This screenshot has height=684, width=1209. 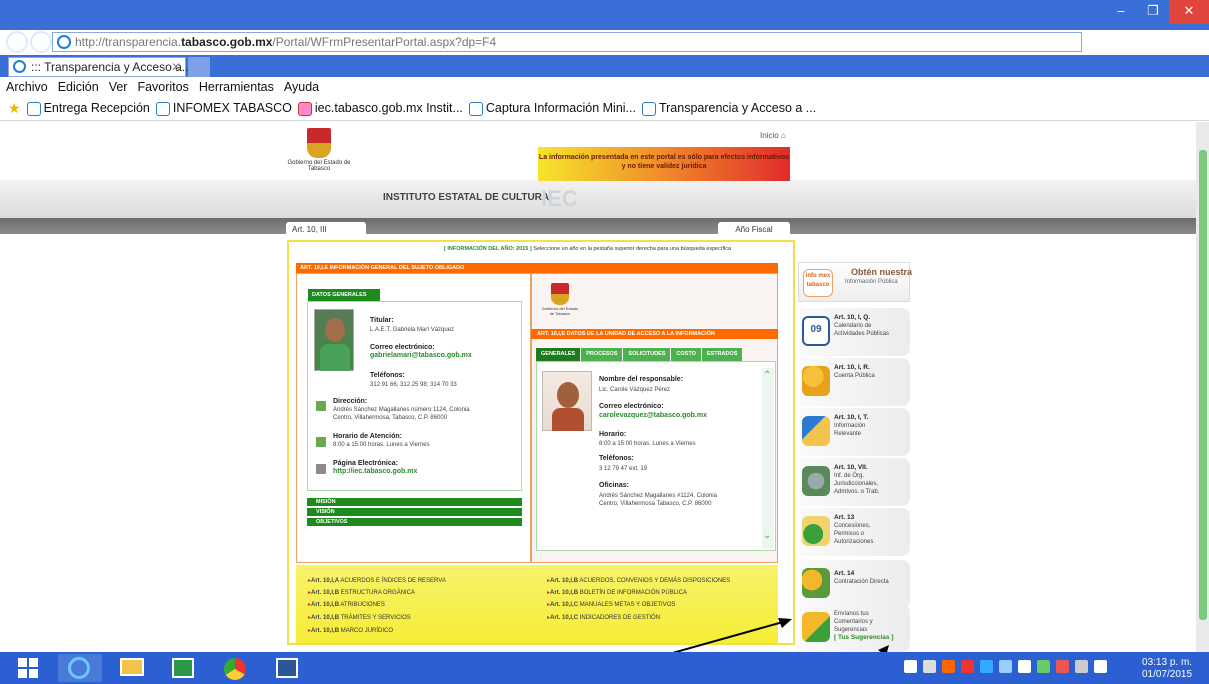 What do you see at coordinates (28, 668) in the screenshot?
I see `start-button` at bounding box center [28, 668].